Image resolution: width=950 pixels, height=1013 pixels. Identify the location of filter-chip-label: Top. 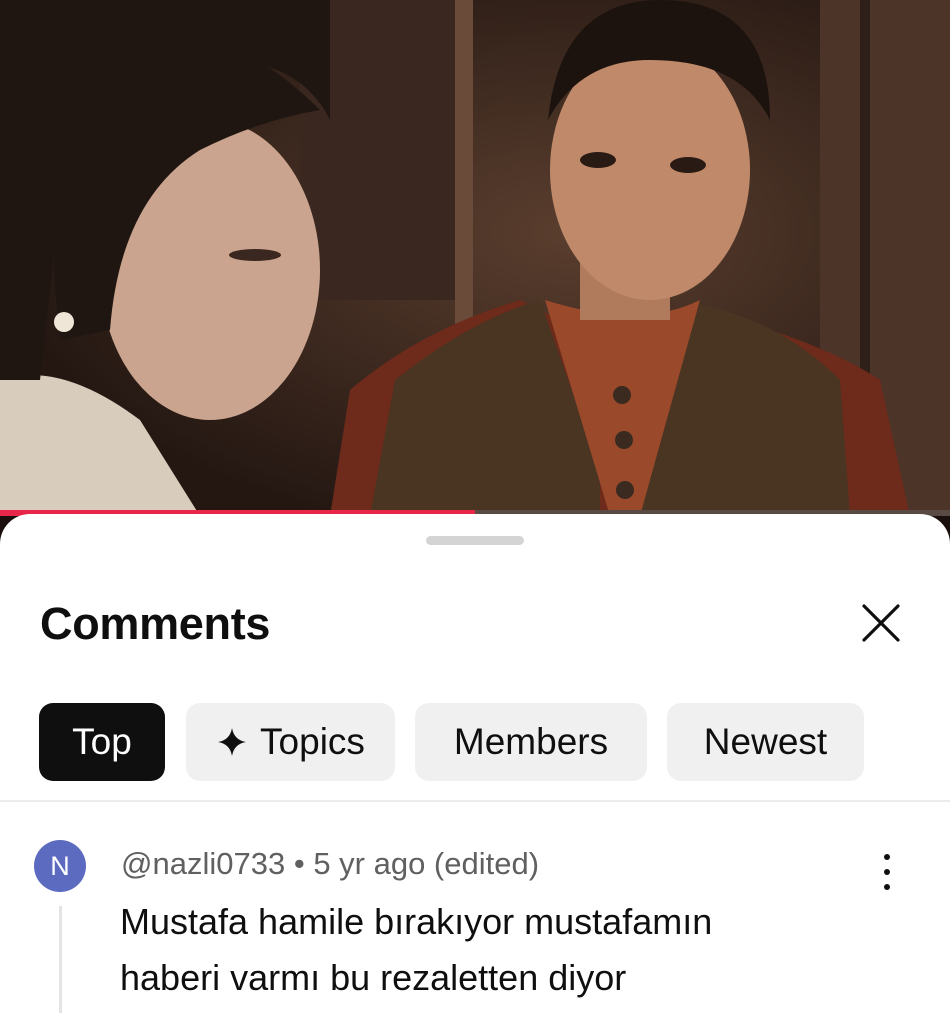
(102, 741).